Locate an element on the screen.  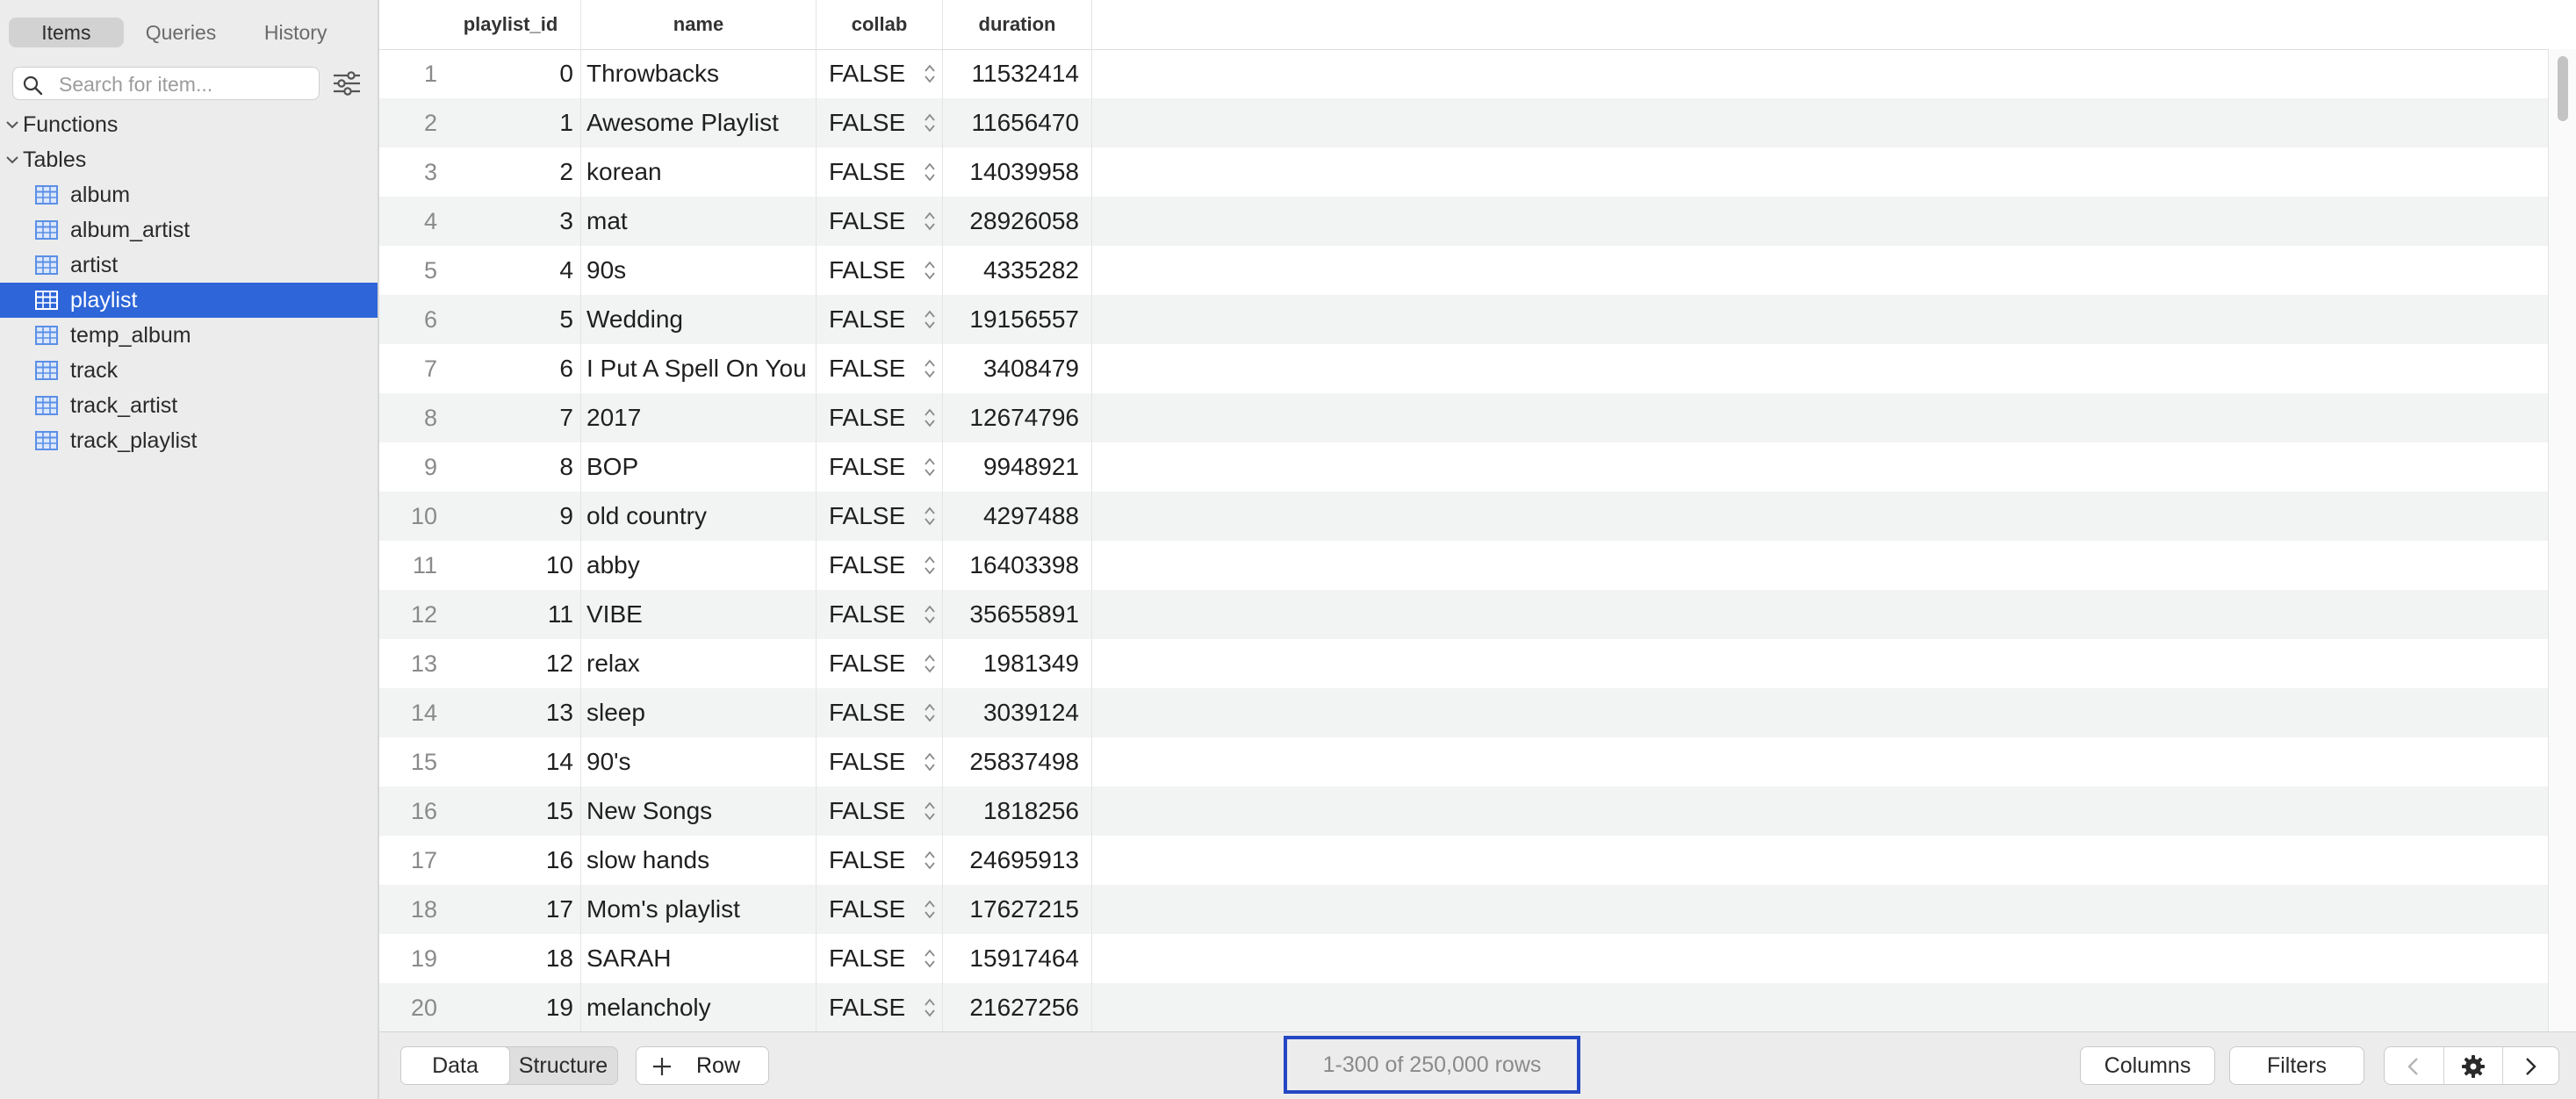
table-item-track-artist: track_artist is located at coordinates (189, 405).